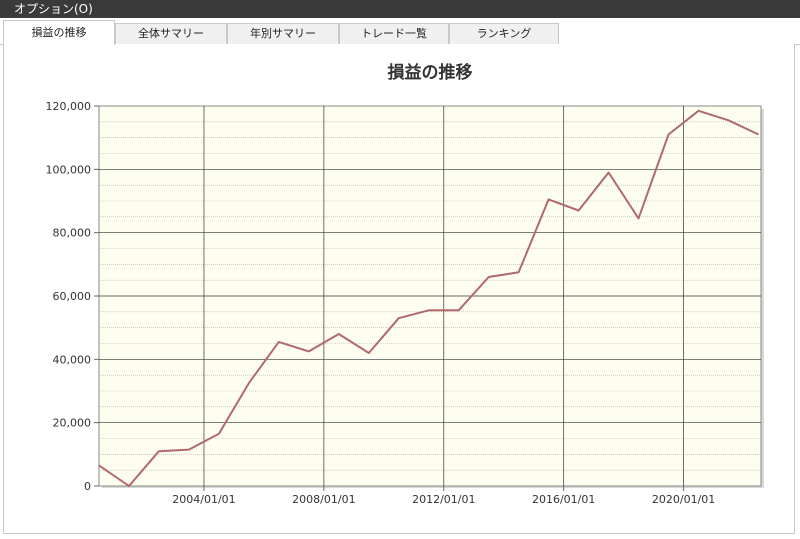 Image resolution: width=800 pixels, height=539 pixels. Describe the element at coordinates (87, 486) in the screenshot. I see `y-tick-label: 0` at that location.